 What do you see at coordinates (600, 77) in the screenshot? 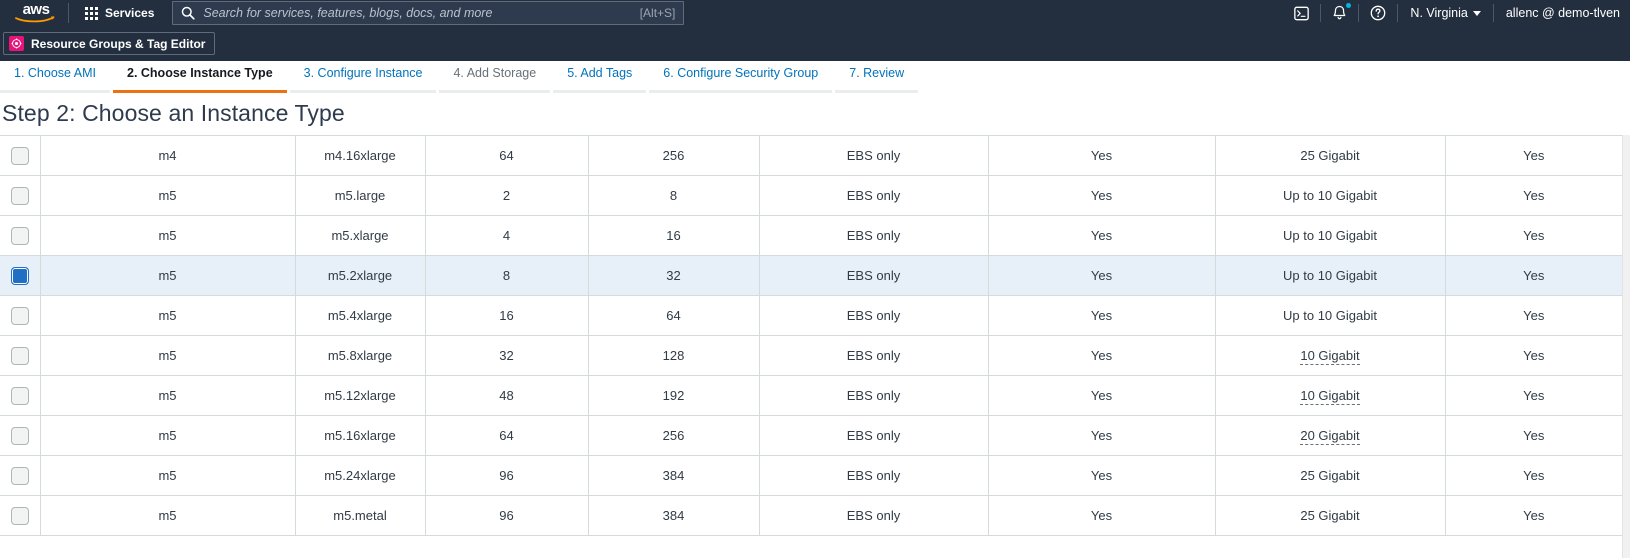
I see `wizard-step-5: 5. Add Tags` at bounding box center [600, 77].